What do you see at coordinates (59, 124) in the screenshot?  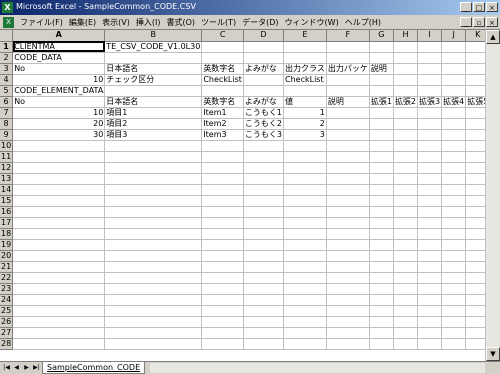 I see `cell: 20` at bounding box center [59, 124].